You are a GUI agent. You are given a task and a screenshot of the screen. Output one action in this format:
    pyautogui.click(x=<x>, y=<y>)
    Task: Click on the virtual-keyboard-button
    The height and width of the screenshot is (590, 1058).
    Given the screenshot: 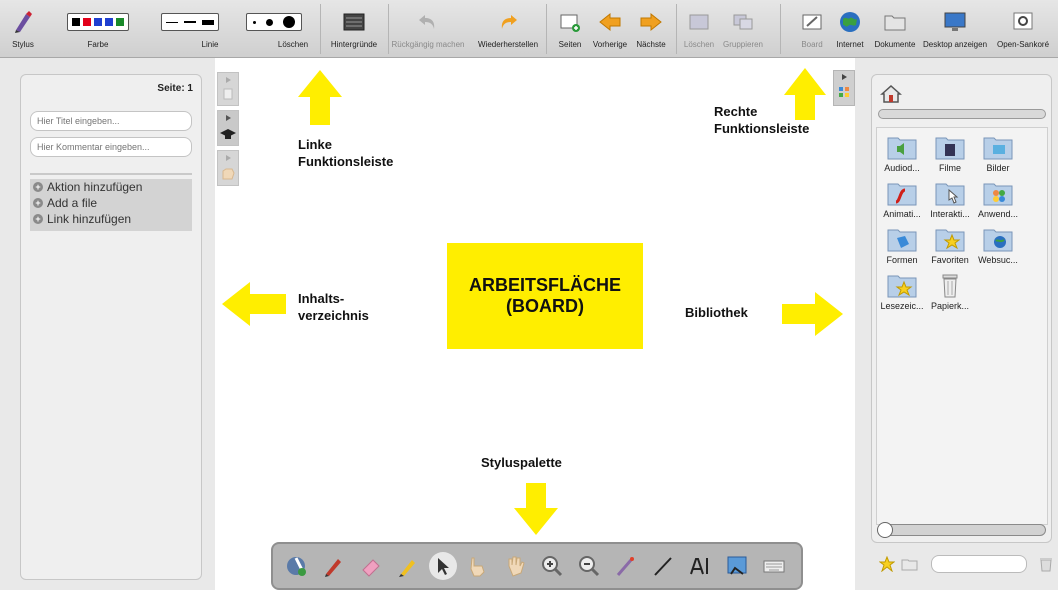 What is the action you would take?
    pyautogui.click(x=774, y=566)
    